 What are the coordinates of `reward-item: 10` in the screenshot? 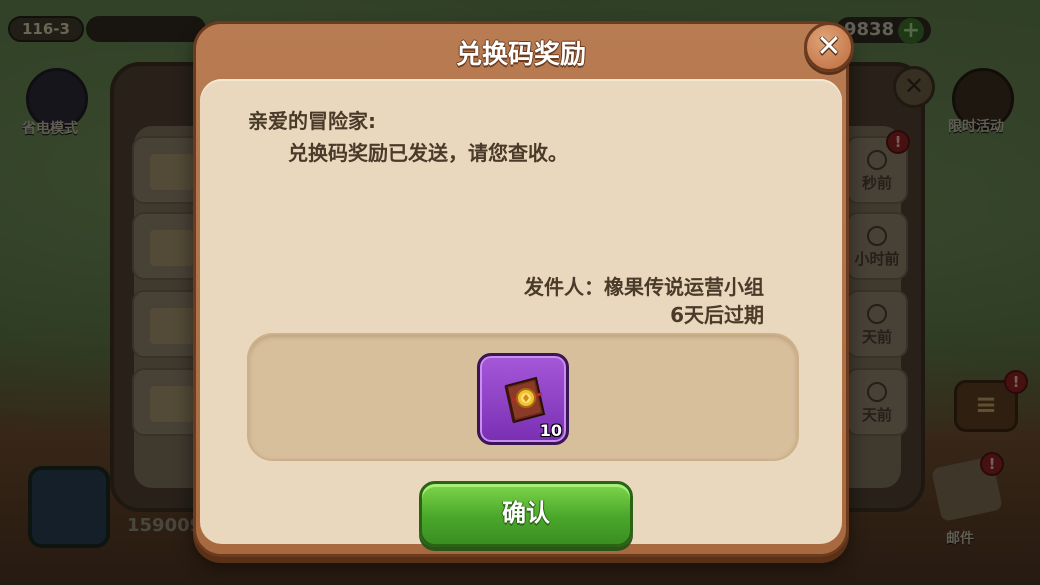 It's located at (523, 399).